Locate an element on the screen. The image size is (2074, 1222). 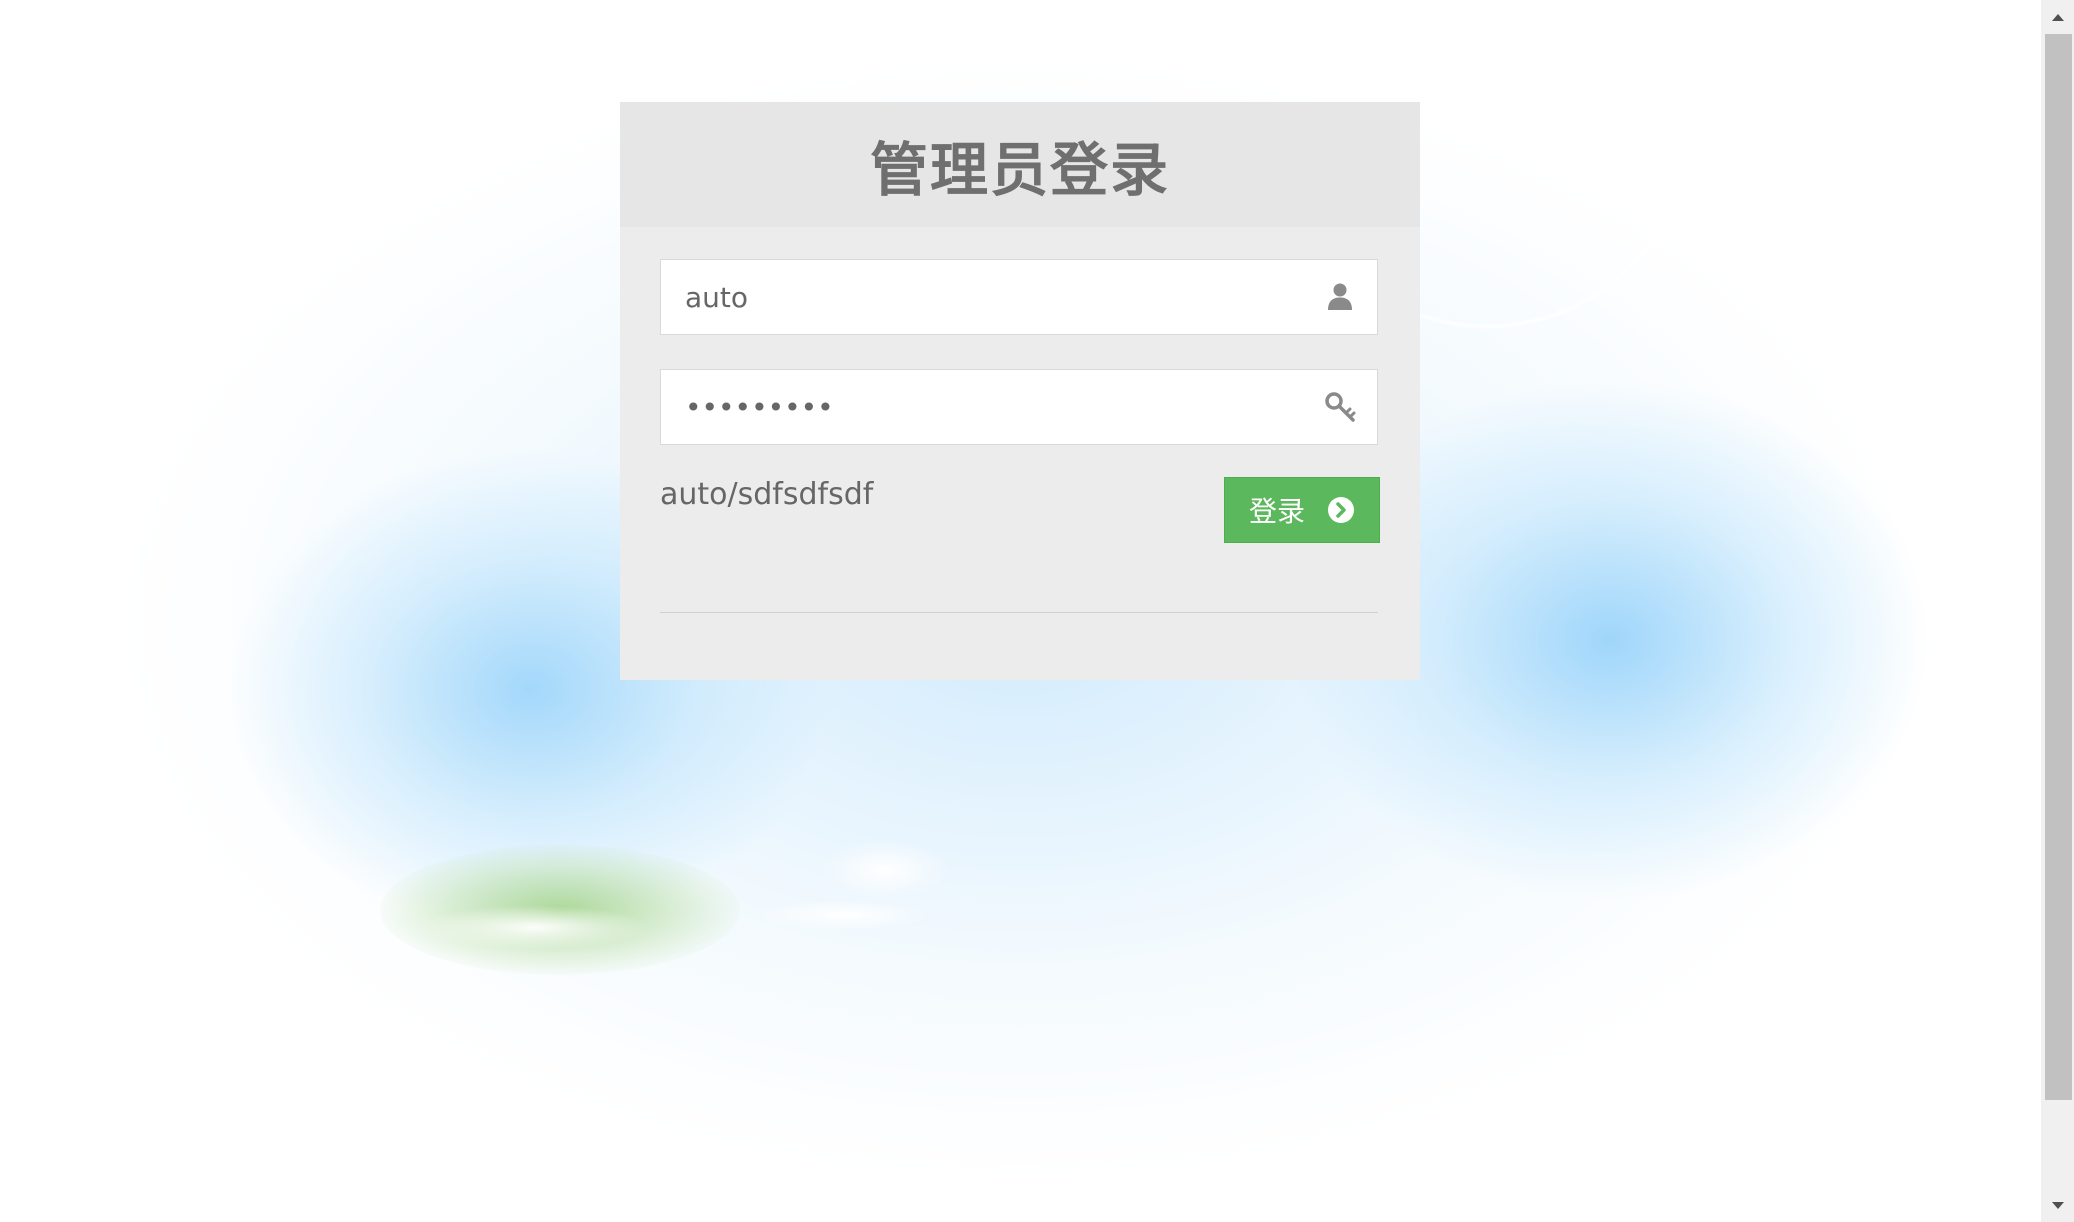
chevron-right-circle-icon is located at coordinates (1341, 510).